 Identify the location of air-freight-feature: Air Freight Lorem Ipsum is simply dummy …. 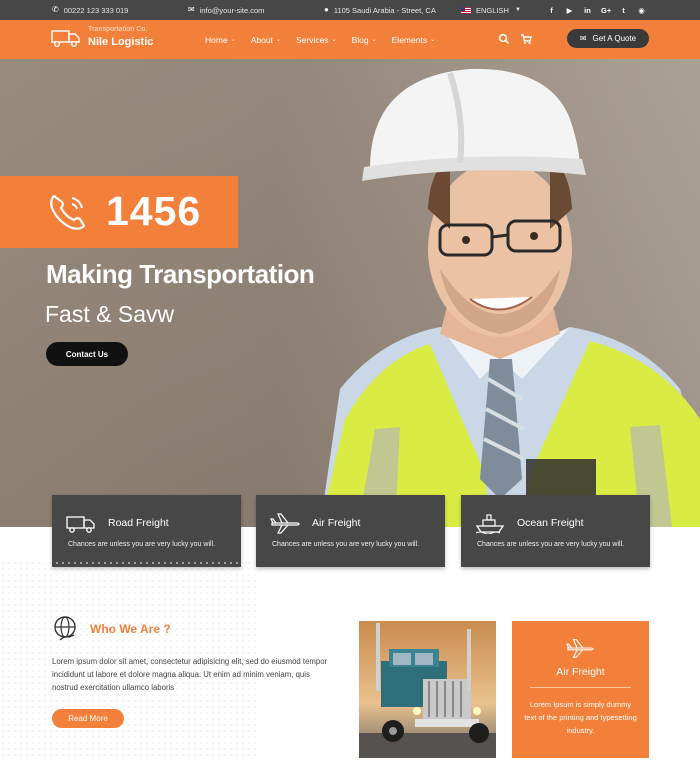
(580, 689).